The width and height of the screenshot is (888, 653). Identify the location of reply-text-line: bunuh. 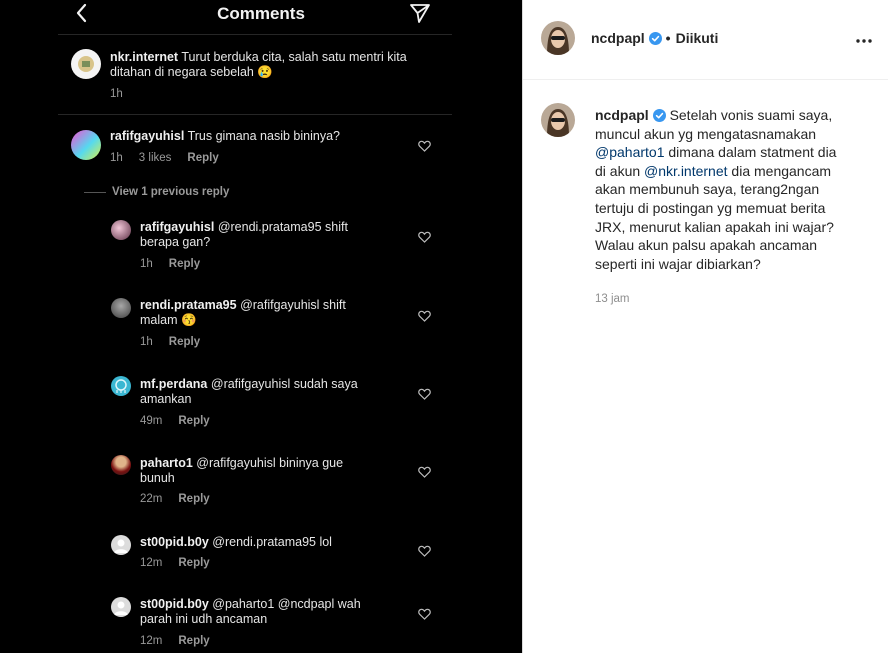
(157, 478).